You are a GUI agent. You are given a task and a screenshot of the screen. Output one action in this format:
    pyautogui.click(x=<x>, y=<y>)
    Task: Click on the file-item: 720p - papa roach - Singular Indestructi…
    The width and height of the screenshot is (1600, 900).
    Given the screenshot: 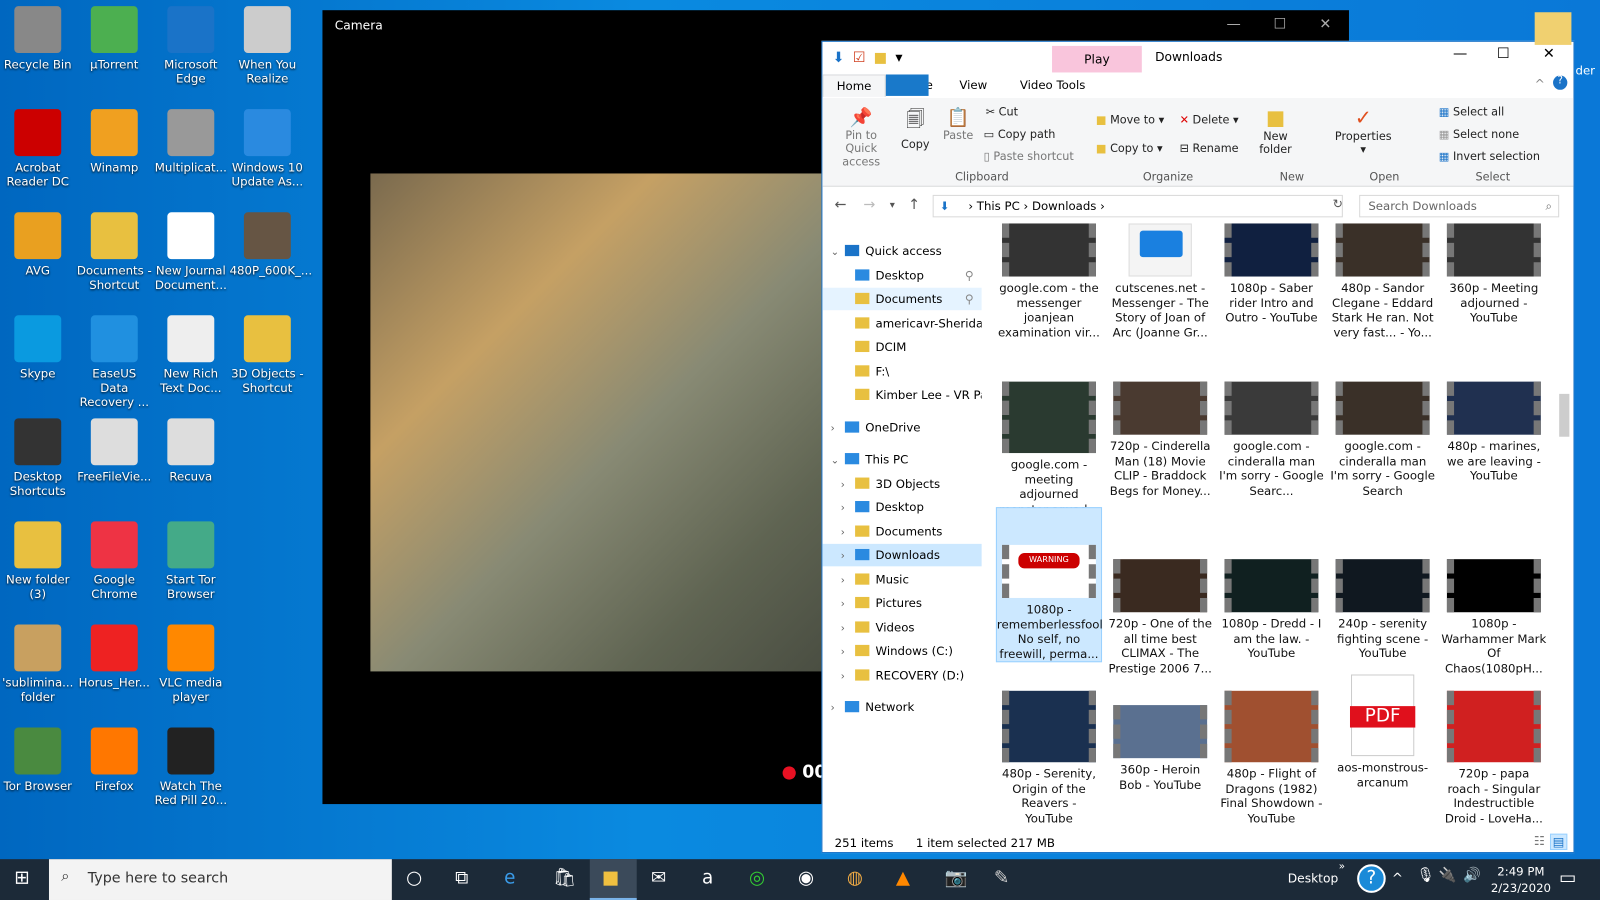 What is the action you would take?
    pyautogui.click(x=1494, y=758)
    